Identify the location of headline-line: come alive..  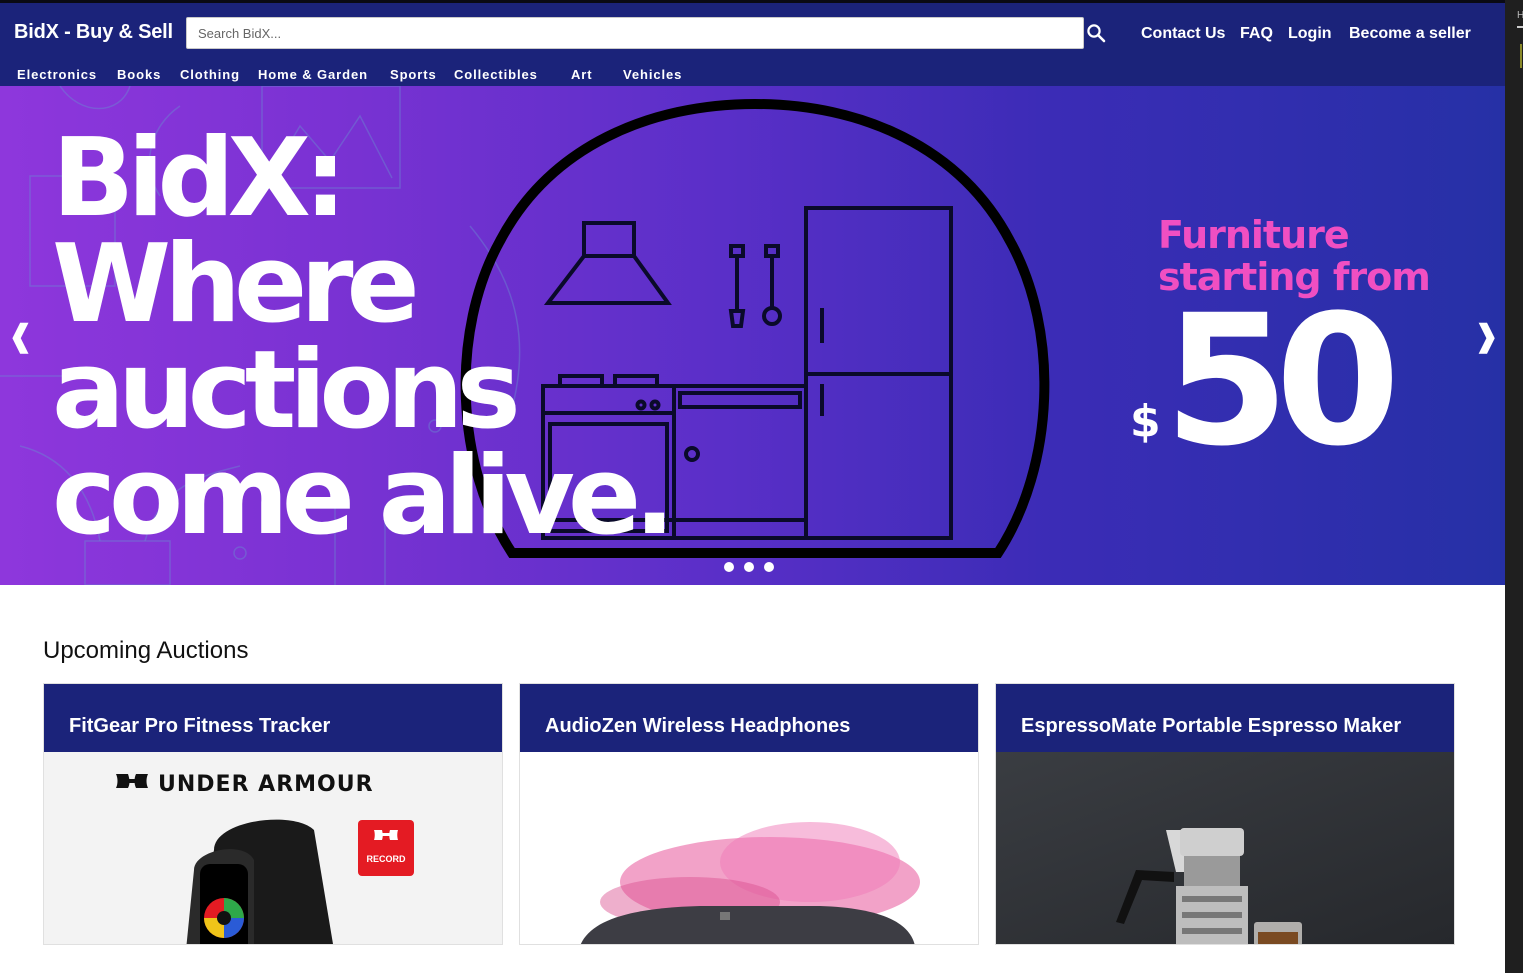
(363, 496).